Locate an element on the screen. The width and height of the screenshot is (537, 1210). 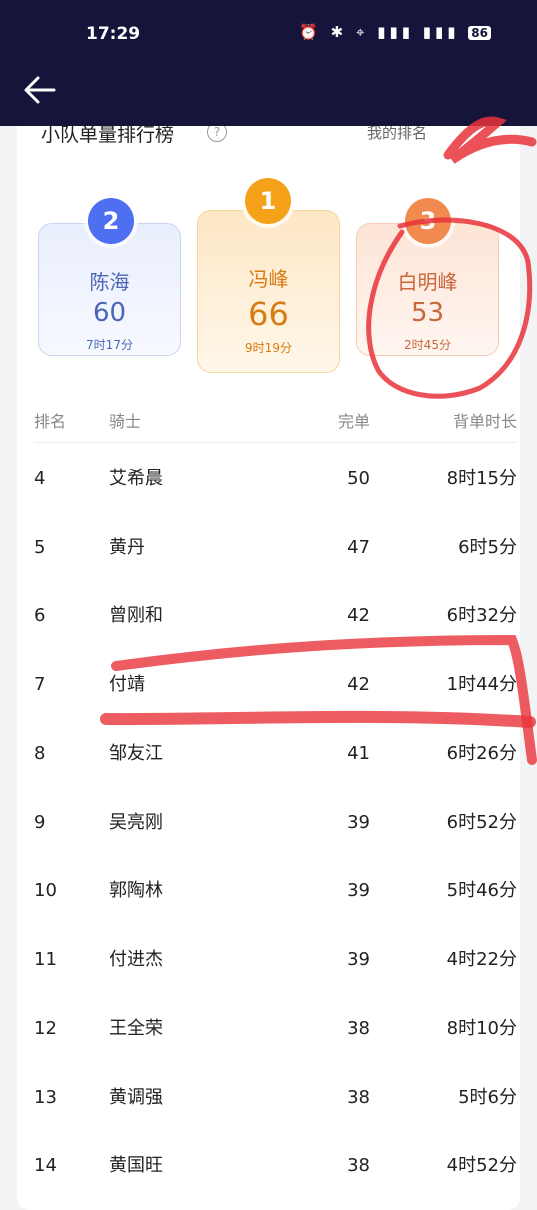
row-rank: 13 is located at coordinates (45, 1097).